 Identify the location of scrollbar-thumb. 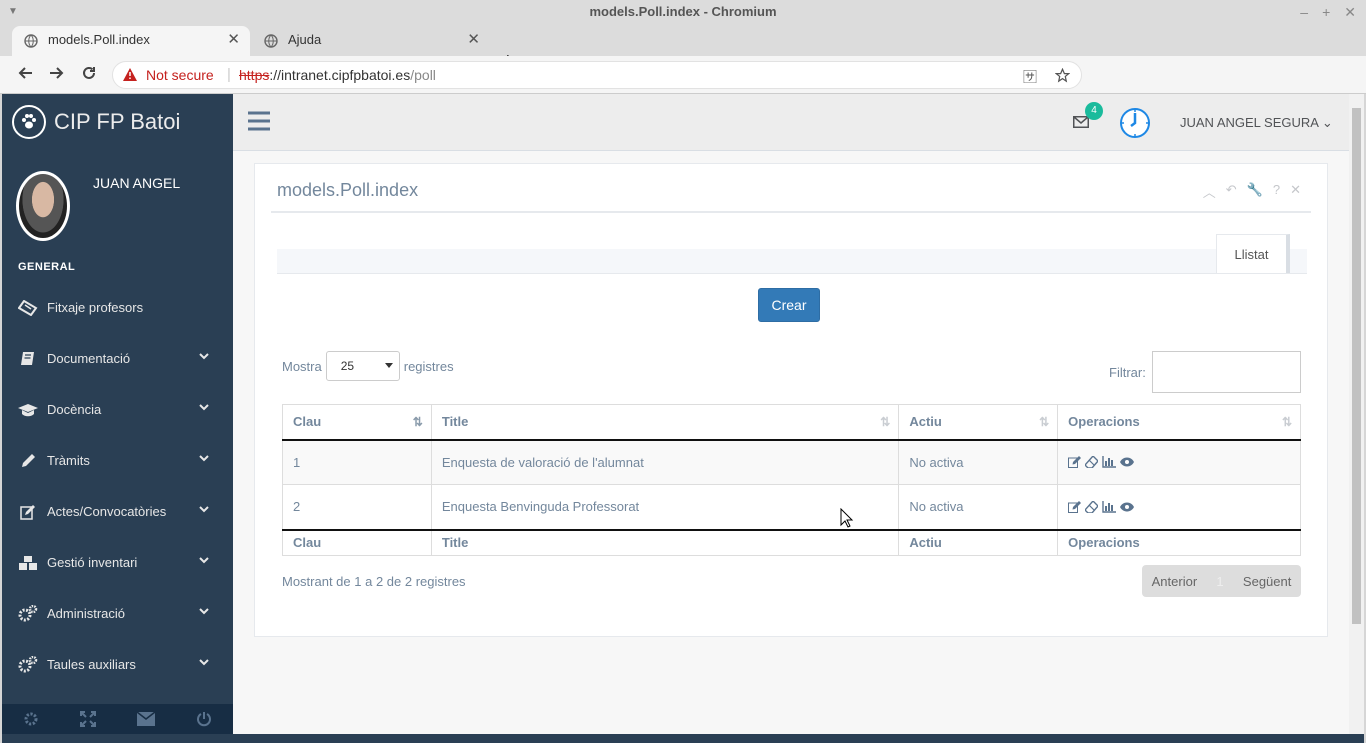
(1356, 366).